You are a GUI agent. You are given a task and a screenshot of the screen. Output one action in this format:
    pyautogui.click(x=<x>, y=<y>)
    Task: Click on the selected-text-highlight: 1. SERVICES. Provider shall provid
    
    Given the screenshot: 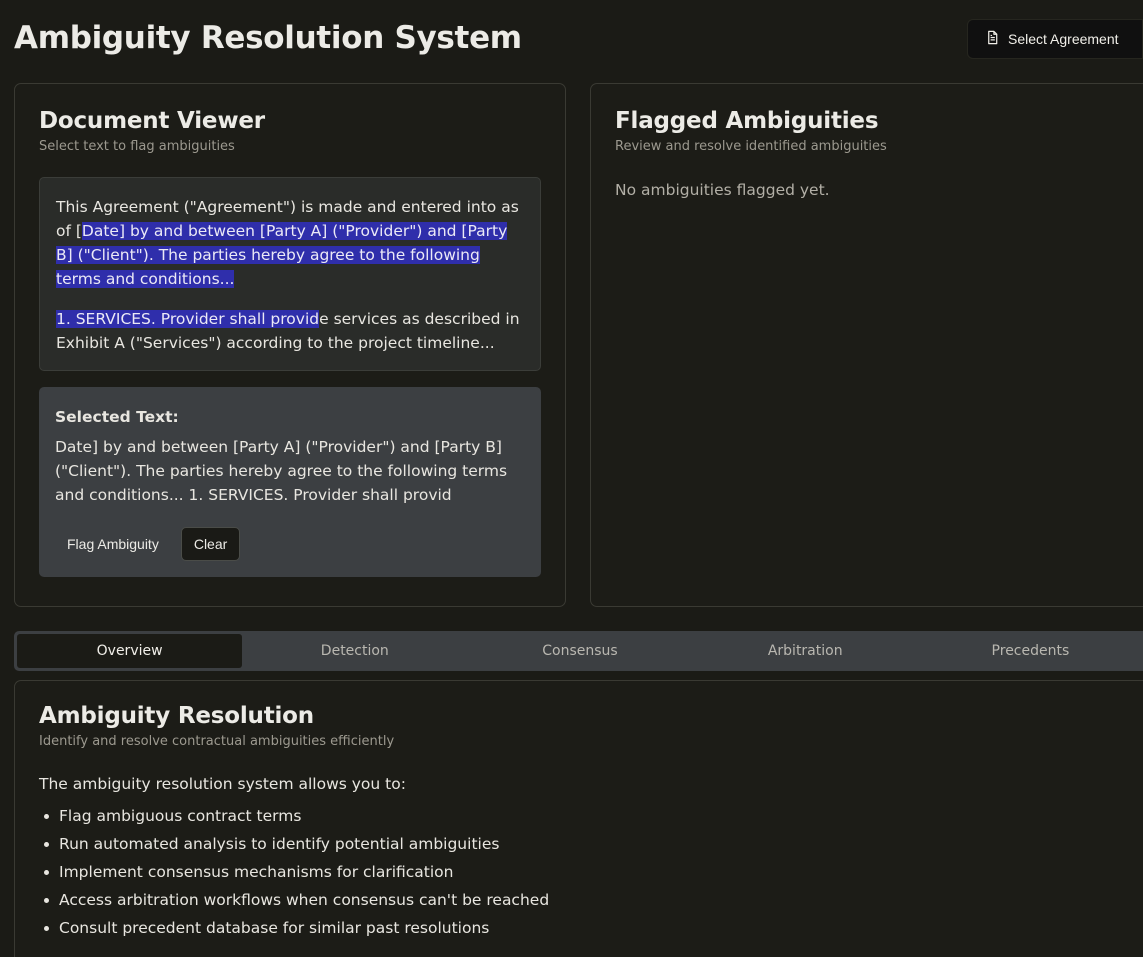 What is the action you would take?
    pyautogui.click(x=188, y=319)
    